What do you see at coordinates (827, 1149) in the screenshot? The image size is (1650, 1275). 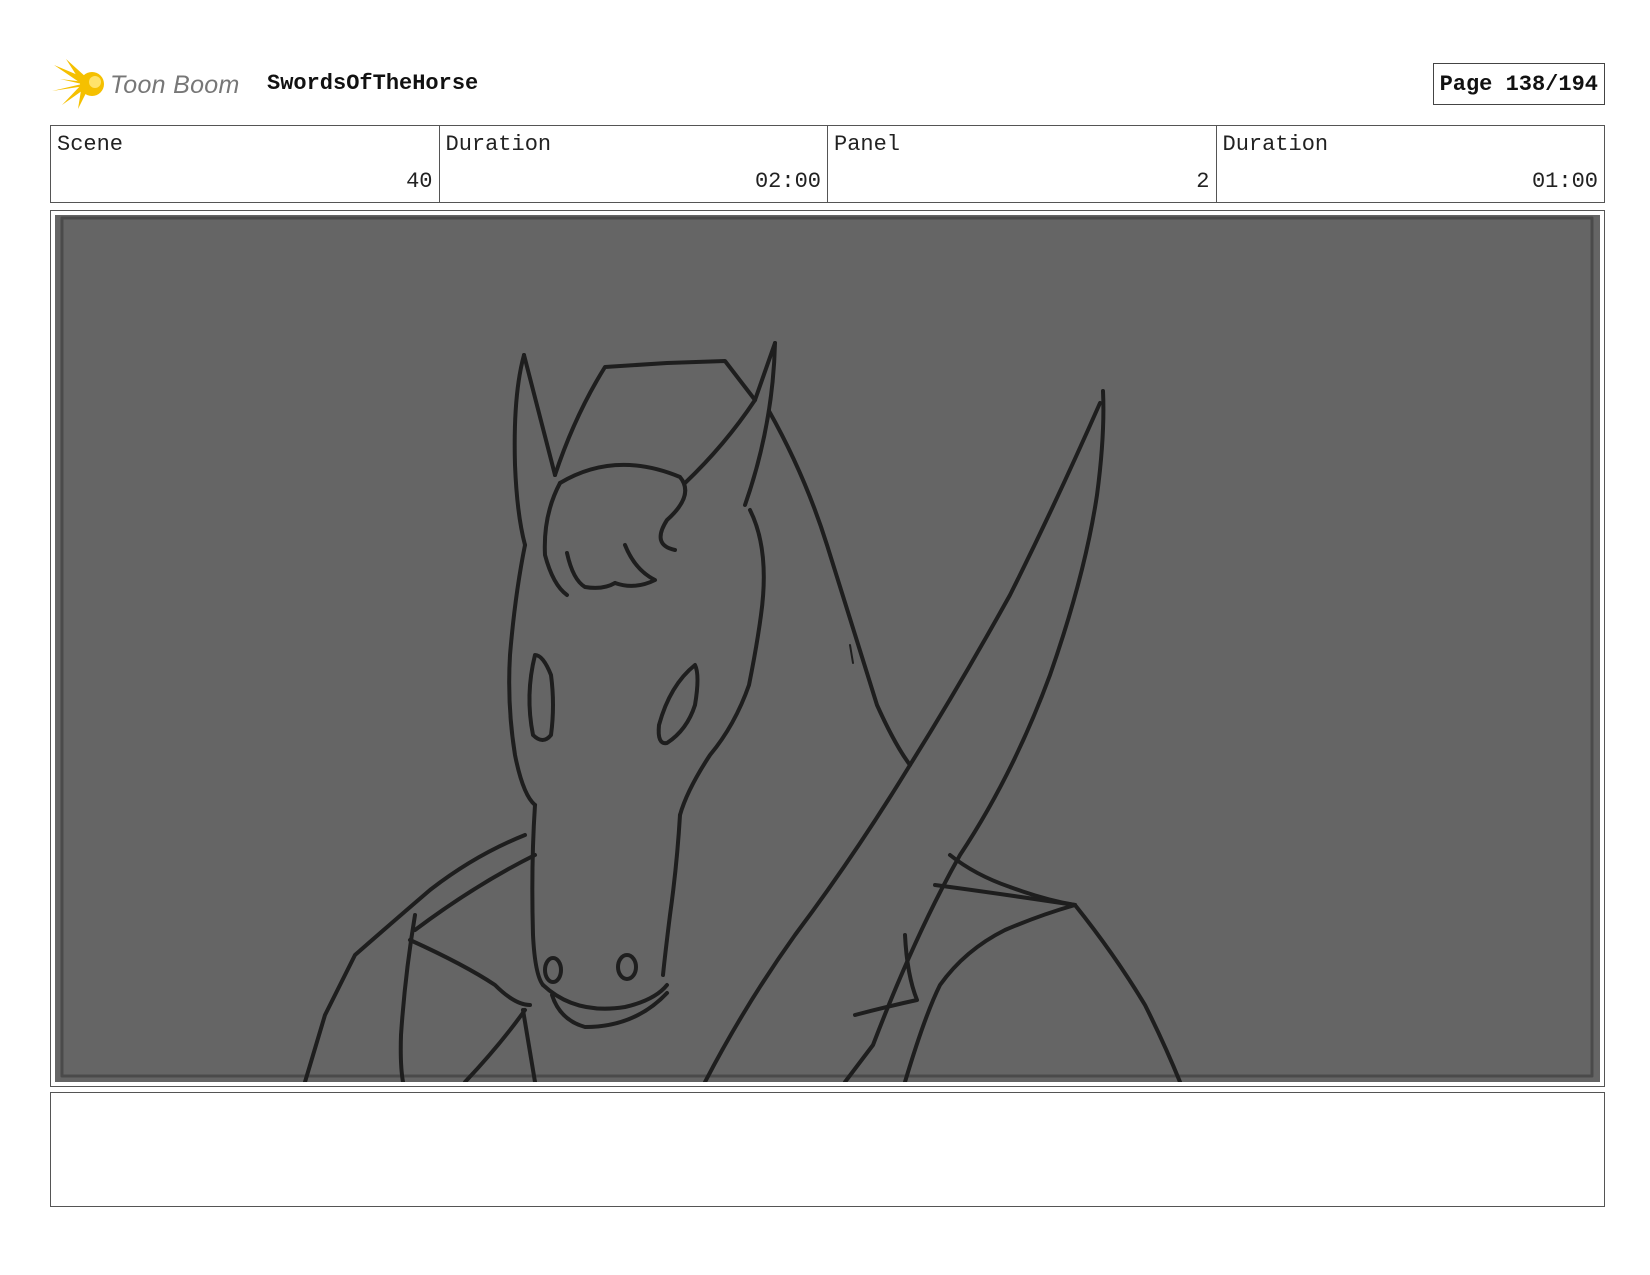 I see `panel-notes-box` at bounding box center [827, 1149].